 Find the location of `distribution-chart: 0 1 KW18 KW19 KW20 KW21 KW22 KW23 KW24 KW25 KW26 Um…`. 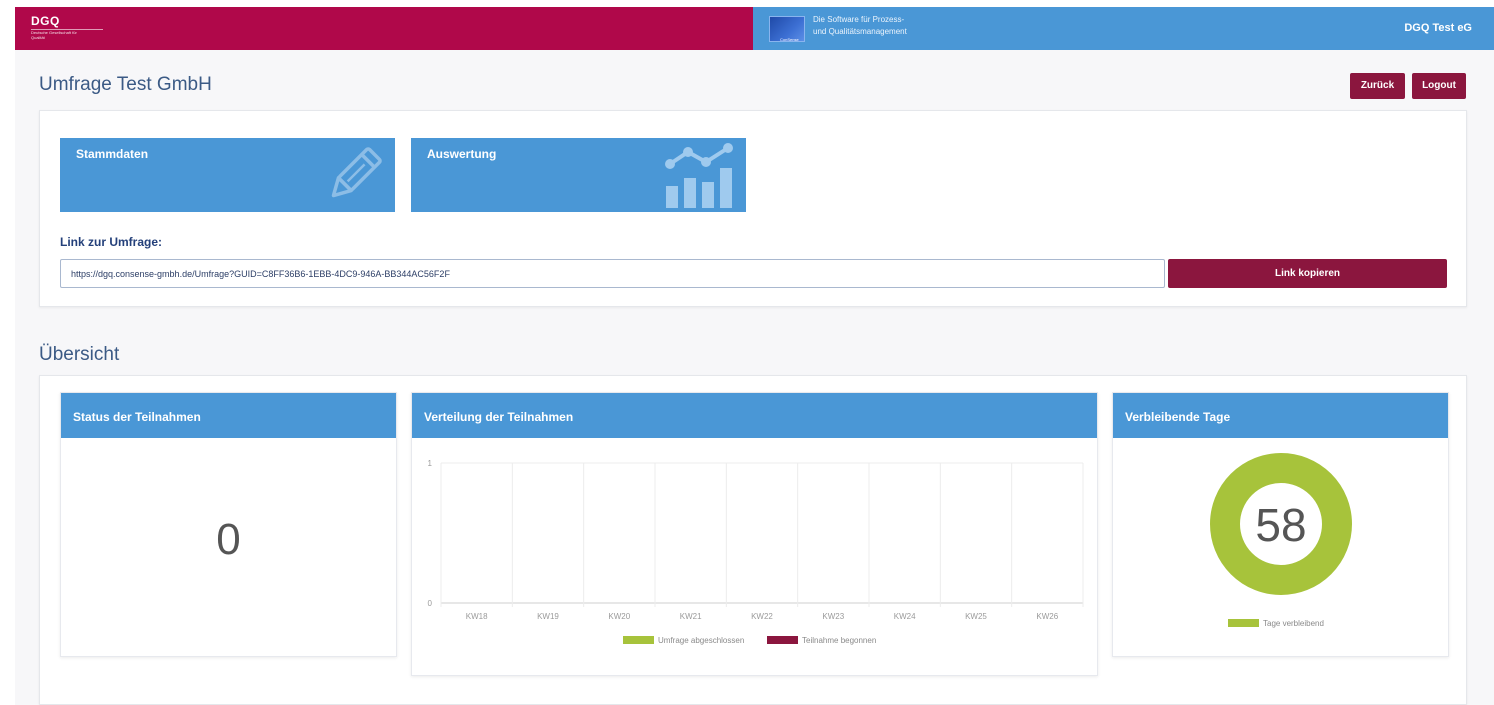

distribution-chart: 0 1 KW18 KW19 KW20 KW21 KW22 KW23 KW24 KW25 KW26 Um… is located at coordinates (756, 552).